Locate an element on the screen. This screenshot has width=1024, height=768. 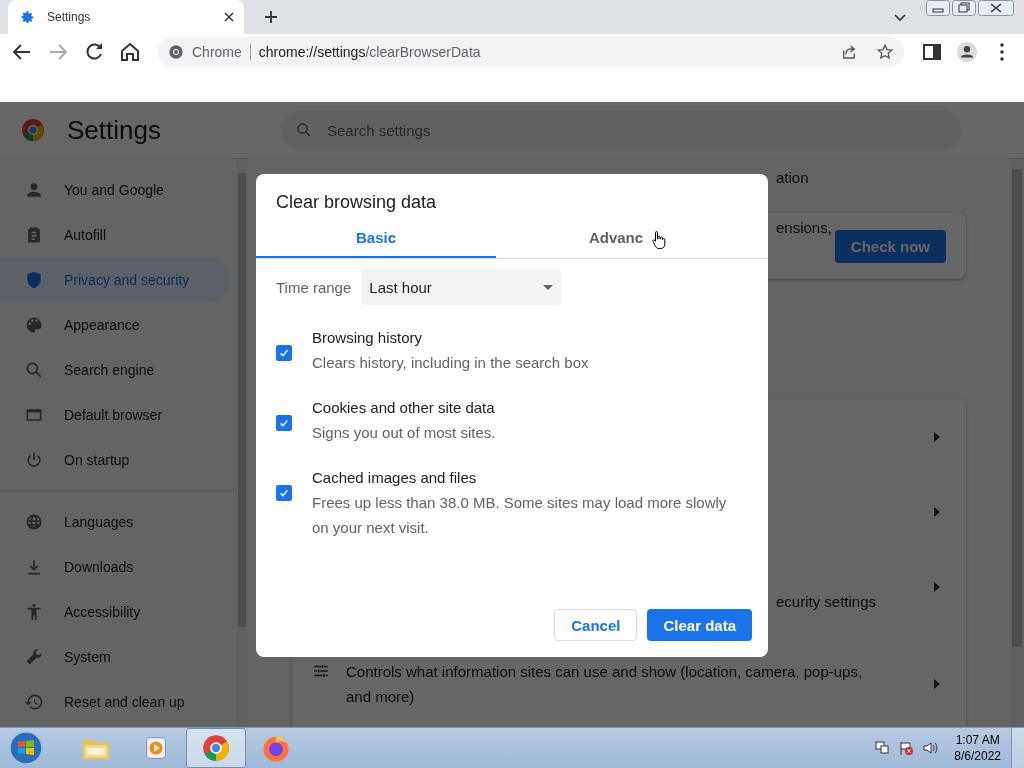
dialog-title: Clear browsing data is located at coordinates (356, 202).